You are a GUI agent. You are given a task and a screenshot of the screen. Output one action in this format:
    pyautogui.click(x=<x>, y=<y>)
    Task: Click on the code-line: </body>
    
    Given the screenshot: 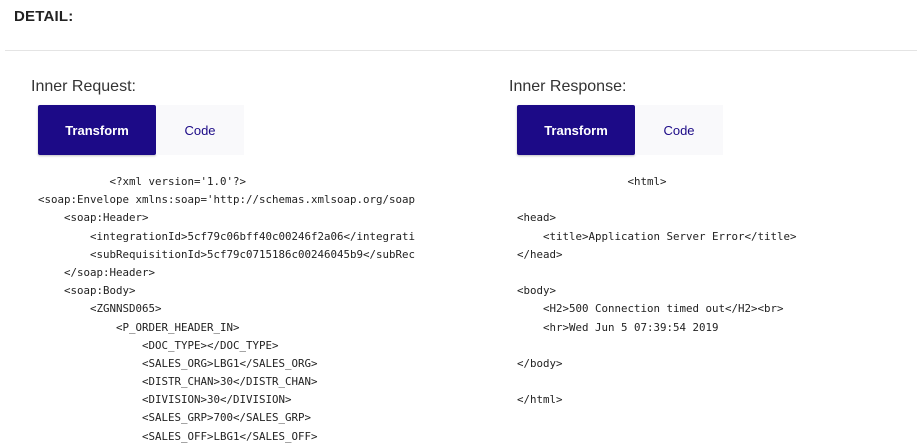 What is the action you would take?
    pyautogui.click(x=540, y=363)
    